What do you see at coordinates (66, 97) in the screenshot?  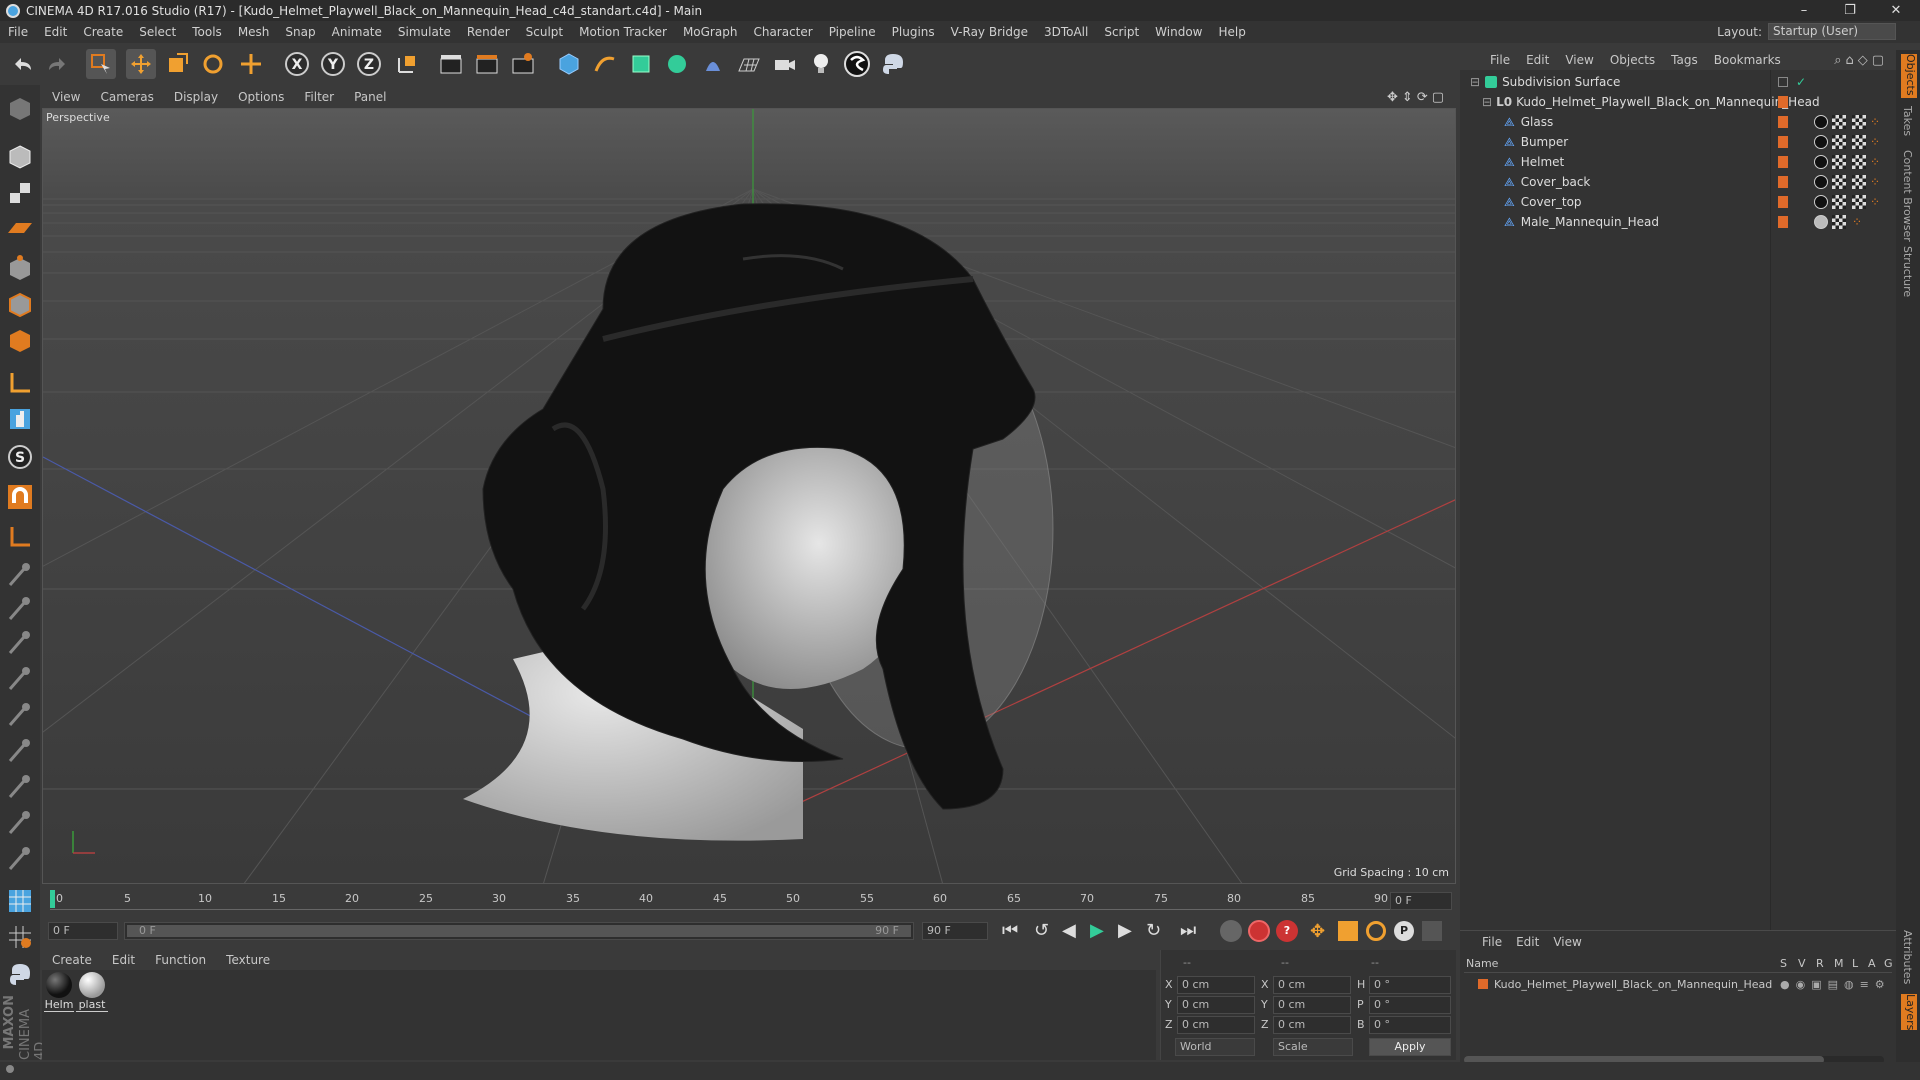 I see `viewport-menu-view: View` at bounding box center [66, 97].